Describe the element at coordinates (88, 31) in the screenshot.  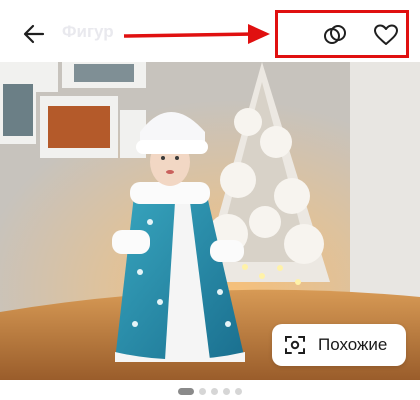
I see `page-title: Фигур` at that location.